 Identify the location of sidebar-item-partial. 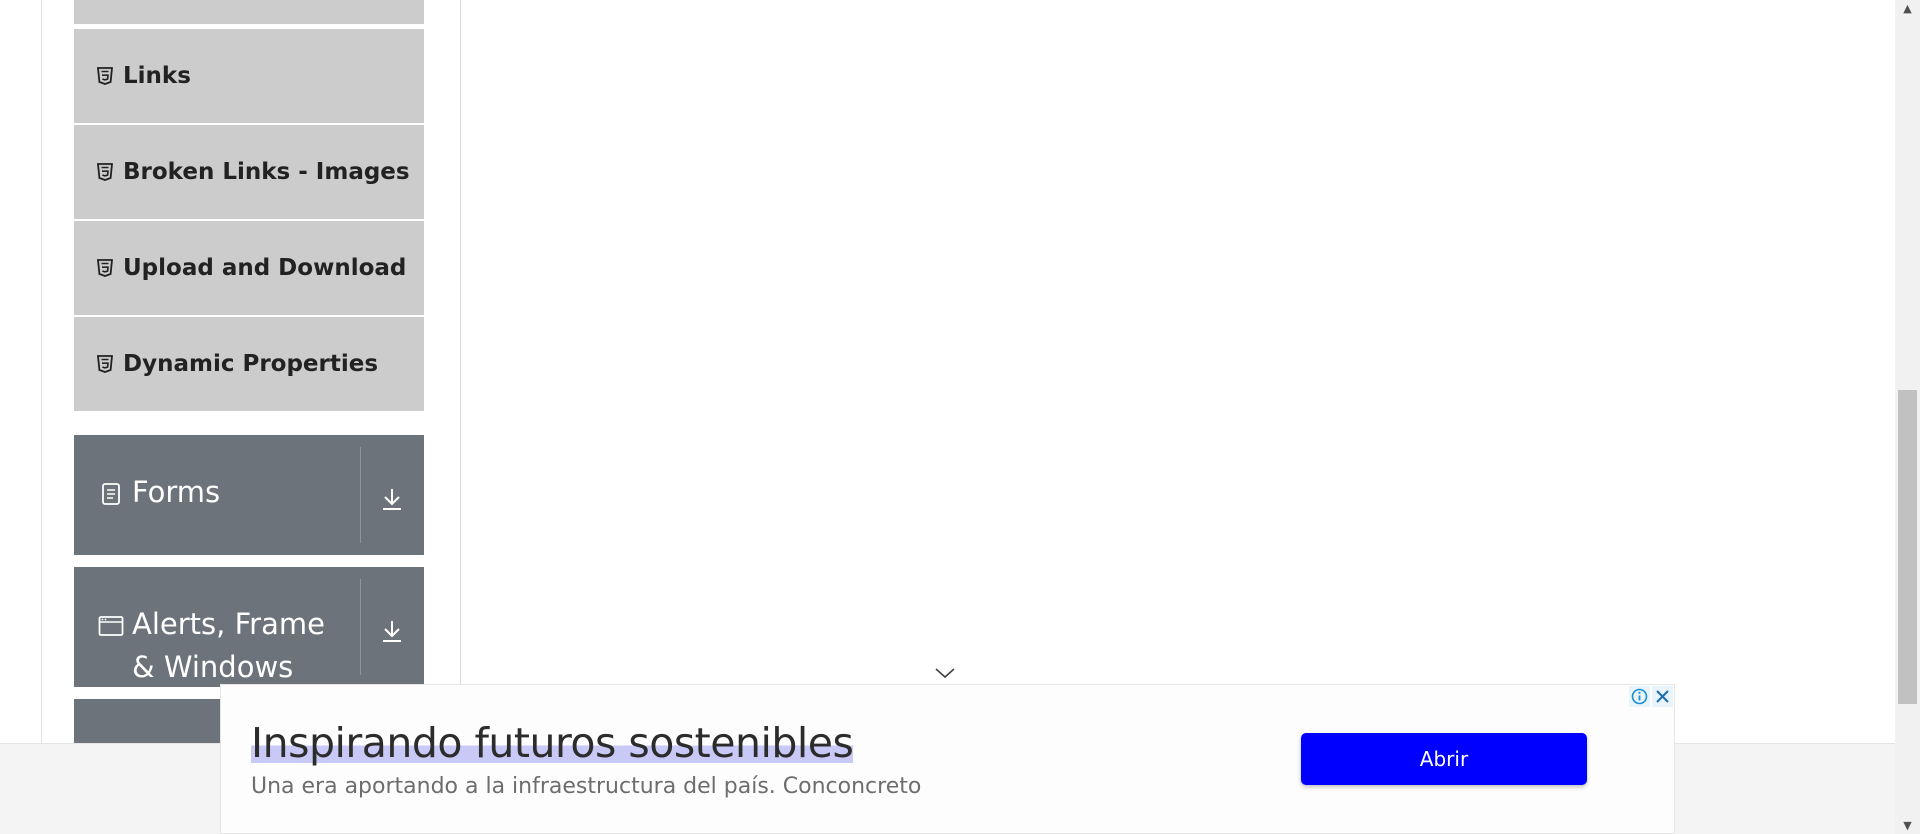
(249, 12).